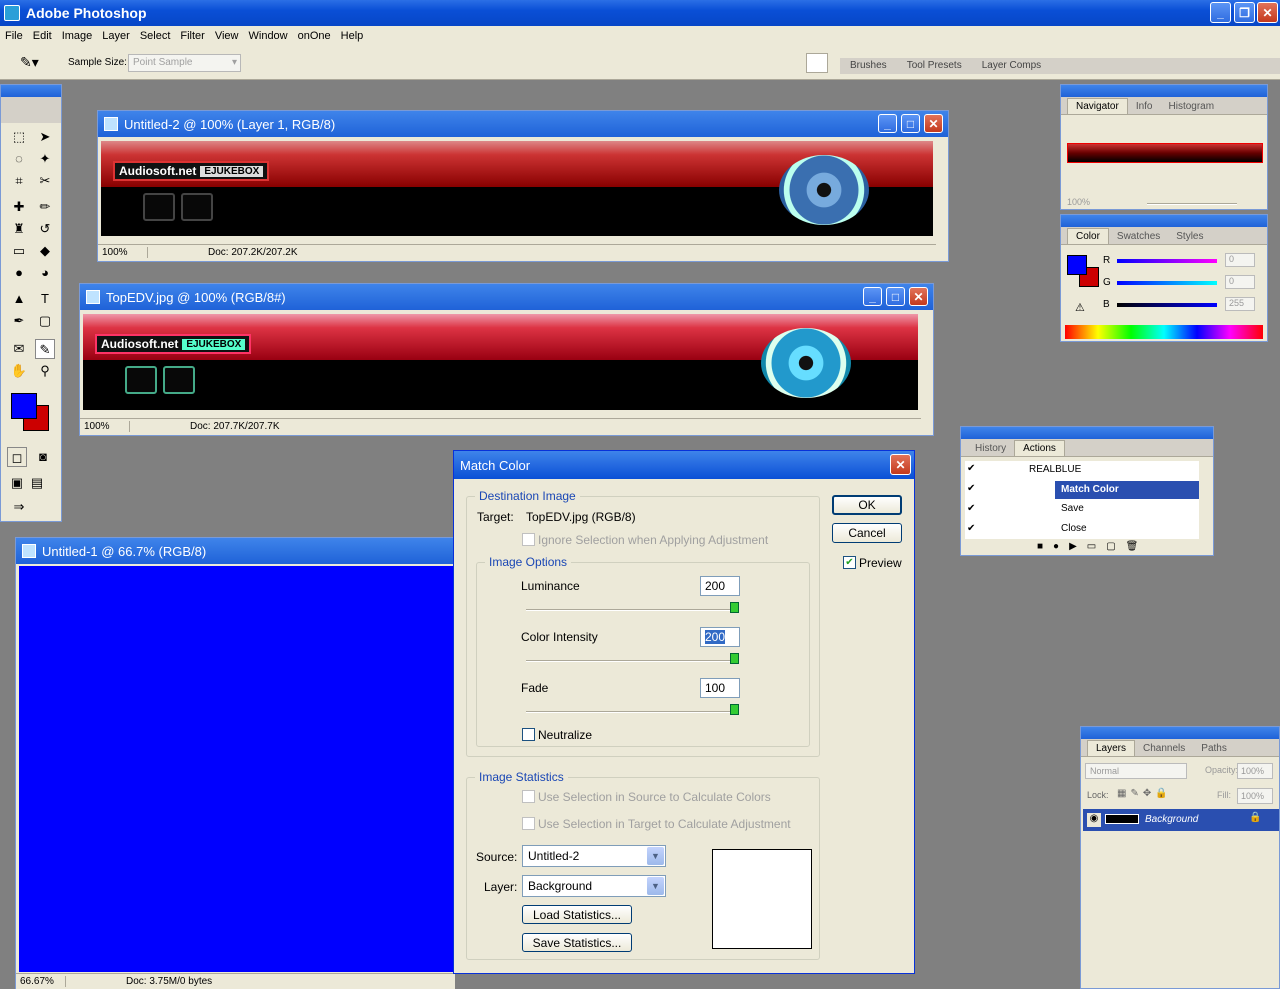 This screenshot has width=1280, height=989. What do you see at coordinates (1220, 12) in the screenshot?
I see `minimize-button: _` at bounding box center [1220, 12].